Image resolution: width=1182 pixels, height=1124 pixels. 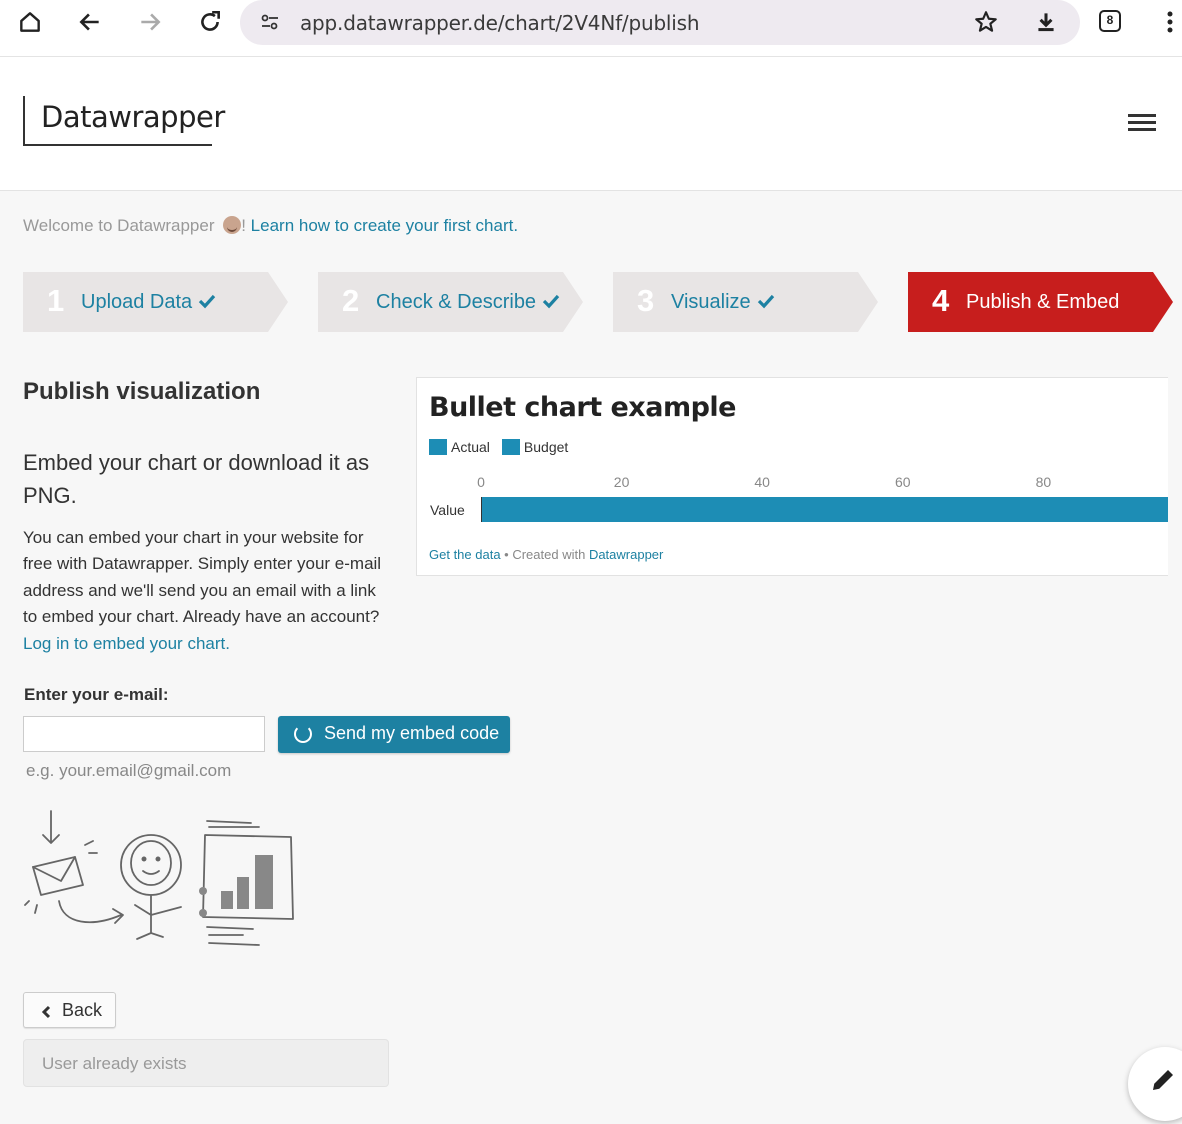 What do you see at coordinates (232, 225) in the screenshot?
I see `smiley-icon` at bounding box center [232, 225].